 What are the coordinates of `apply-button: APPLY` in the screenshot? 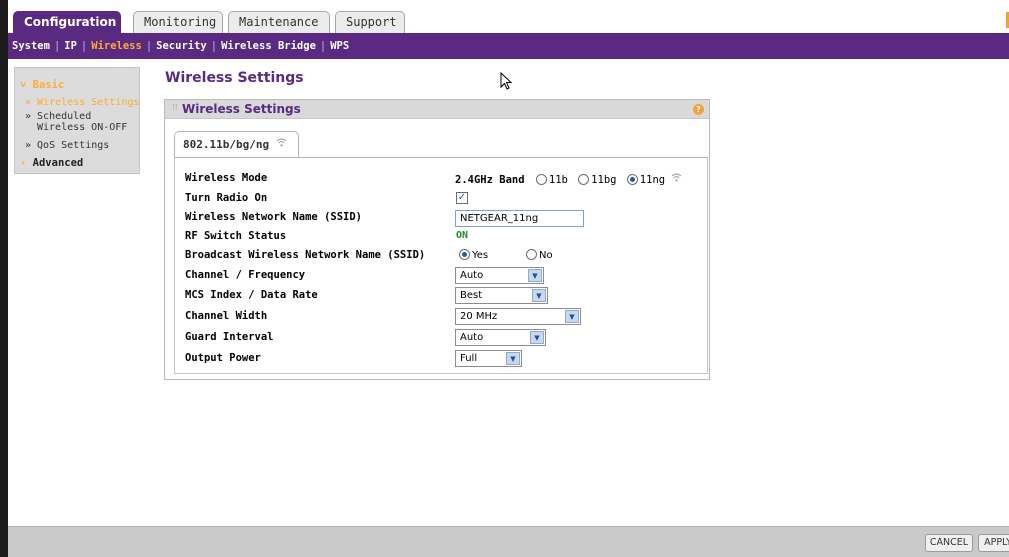 It's located at (993, 543).